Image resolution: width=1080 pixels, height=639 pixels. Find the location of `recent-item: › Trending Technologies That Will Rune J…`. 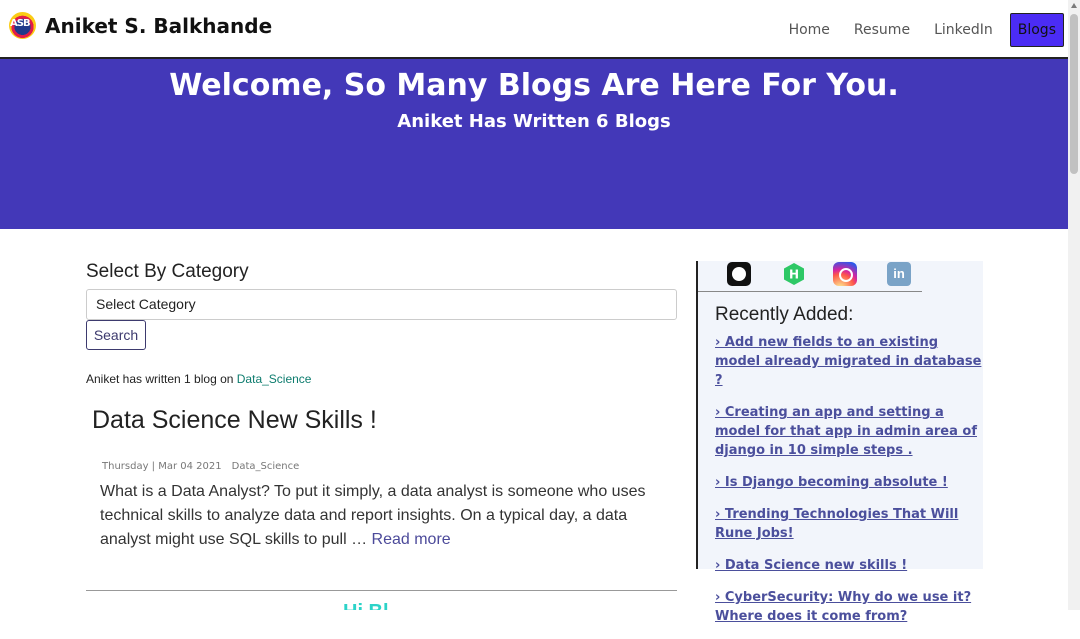

recent-item: › Trending Technologies That Will Rune J… is located at coordinates (849, 524).